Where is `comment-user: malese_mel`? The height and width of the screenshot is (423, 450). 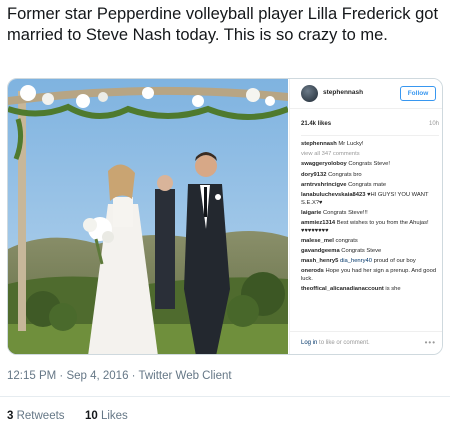
comment-user: malese_mel is located at coordinates (317, 241).